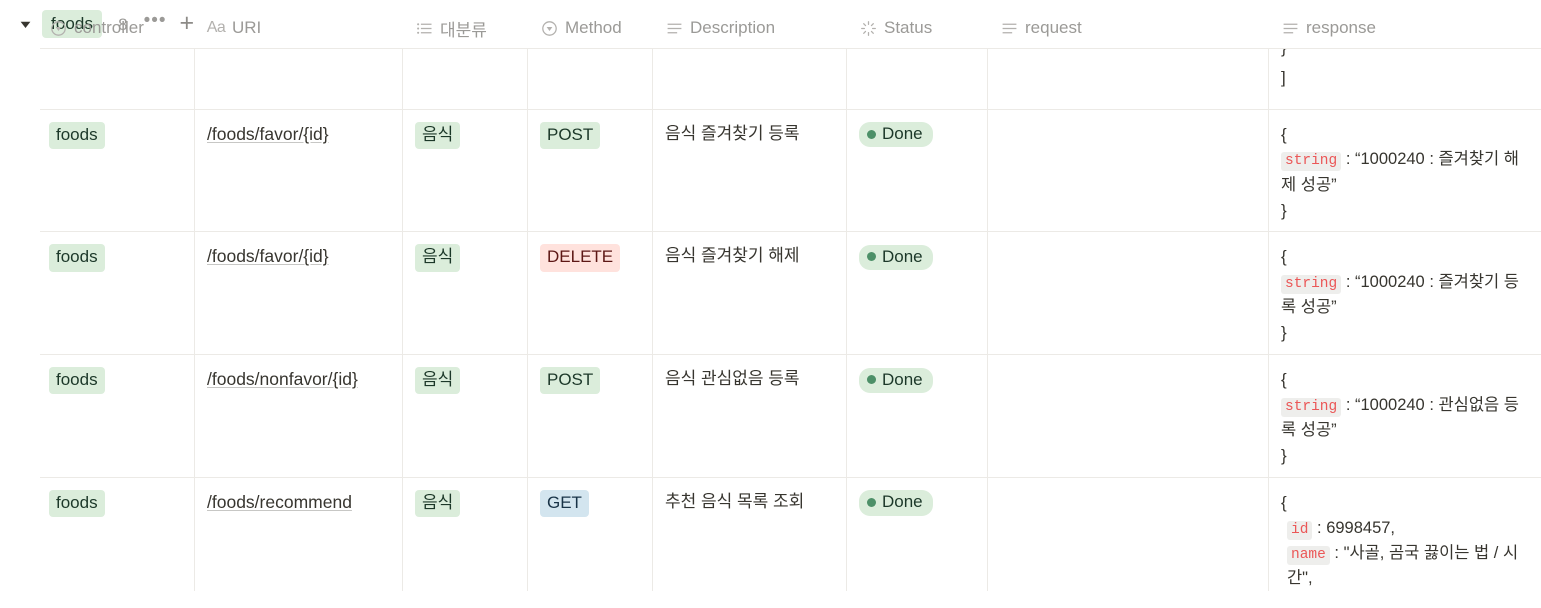 Image resolution: width=1541 pixels, height=608 pixels. I want to click on json-block: { string : “1000240 : 관심없음 등록 성공” }, so click(1407, 418).